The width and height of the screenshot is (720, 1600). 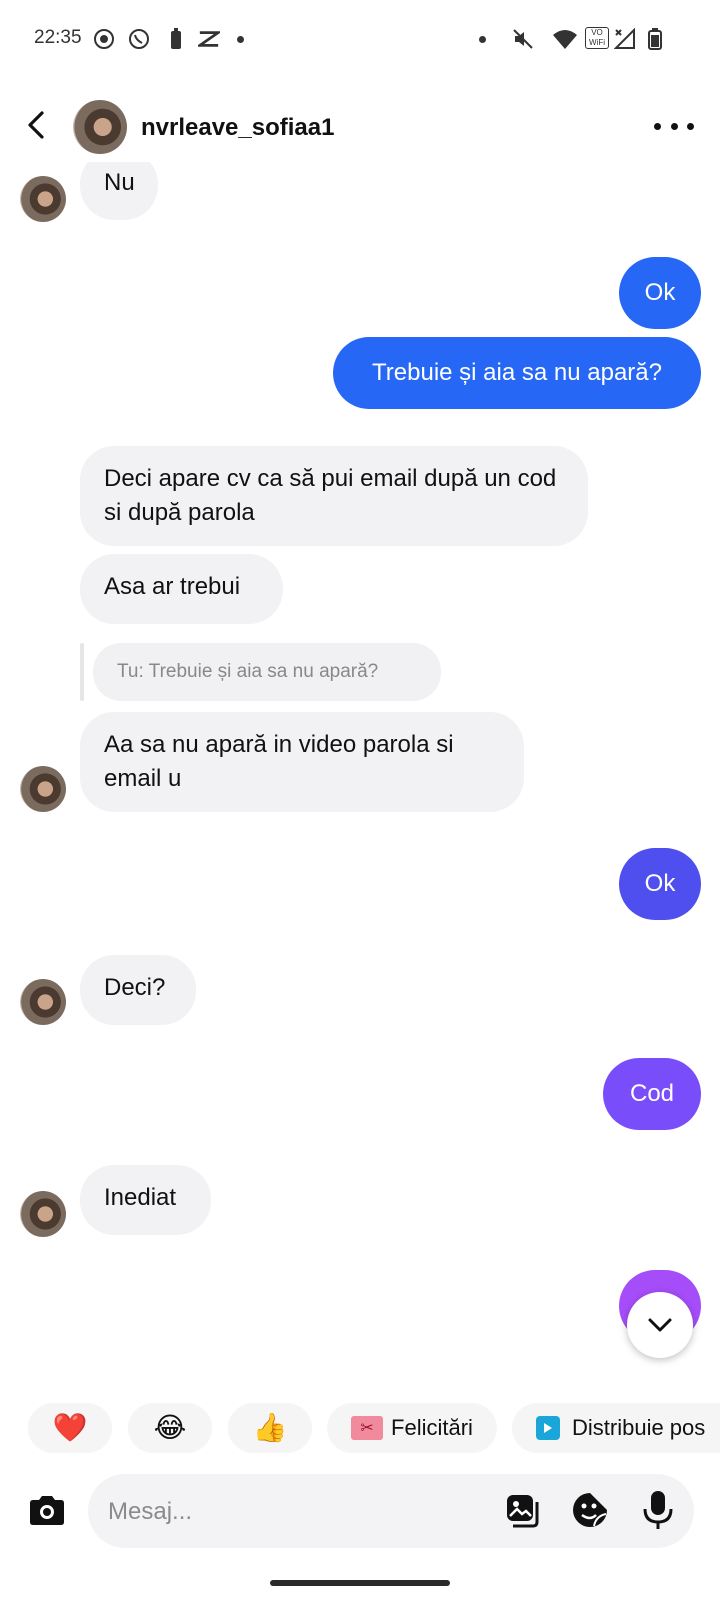 What do you see at coordinates (237, 128) in the screenshot?
I see `contact-username: nvrleave_sofiaa1` at bounding box center [237, 128].